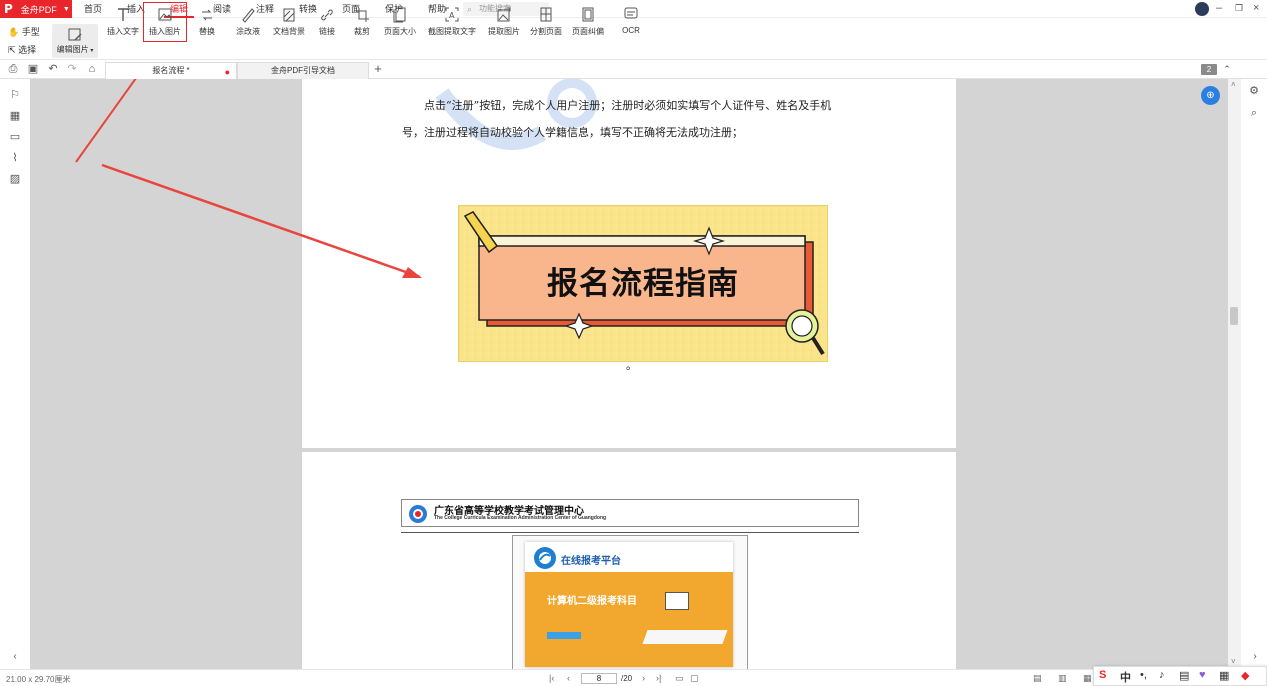 The image size is (1267, 686). I want to click on redo-icon: ↷, so click(72, 69).